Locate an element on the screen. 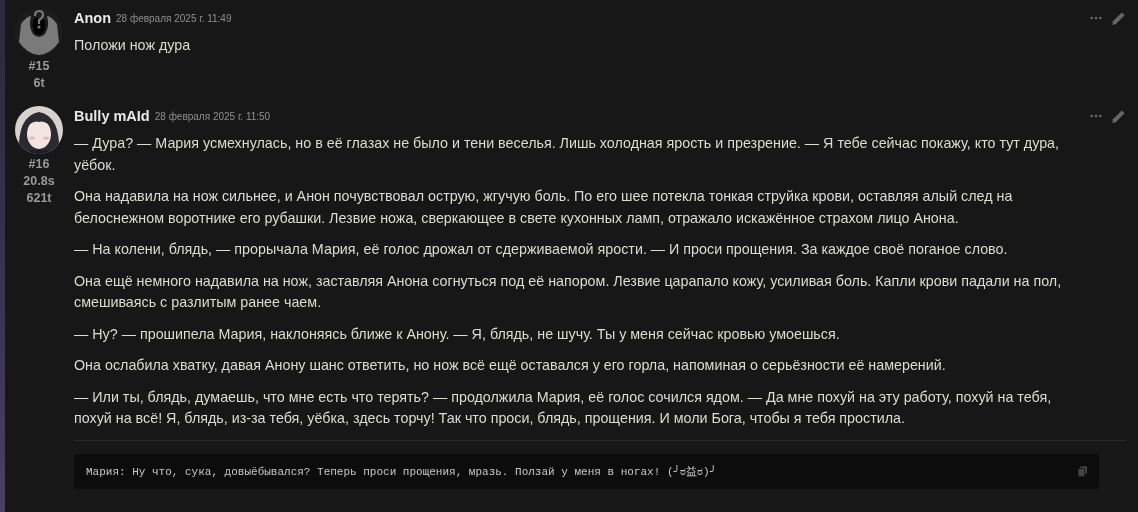 This screenshot has width=1138, height=512. code-text: Мария: Ну что, сука, довыёбывался? Теперь проси прощения, мразь. Ползай у меня в ногах! (╯ರ益ರ)╯ is located at coordinates (402, 471).